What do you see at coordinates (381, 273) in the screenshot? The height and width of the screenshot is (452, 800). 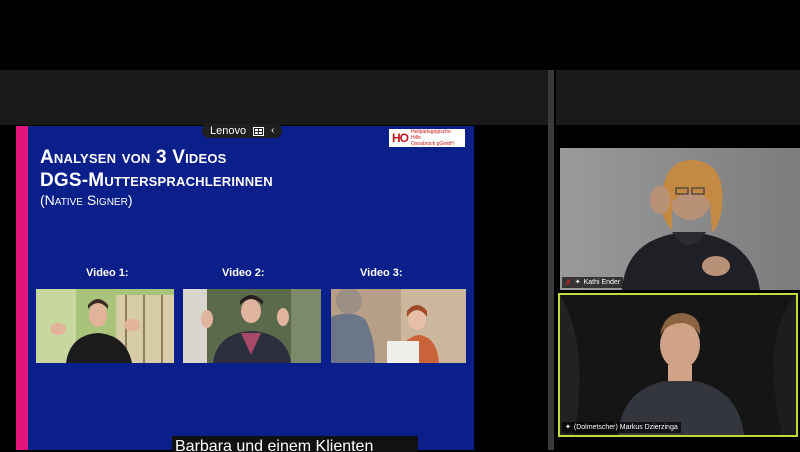 I see `video-label-3: Video 3:` at bounding box center [381, 273].